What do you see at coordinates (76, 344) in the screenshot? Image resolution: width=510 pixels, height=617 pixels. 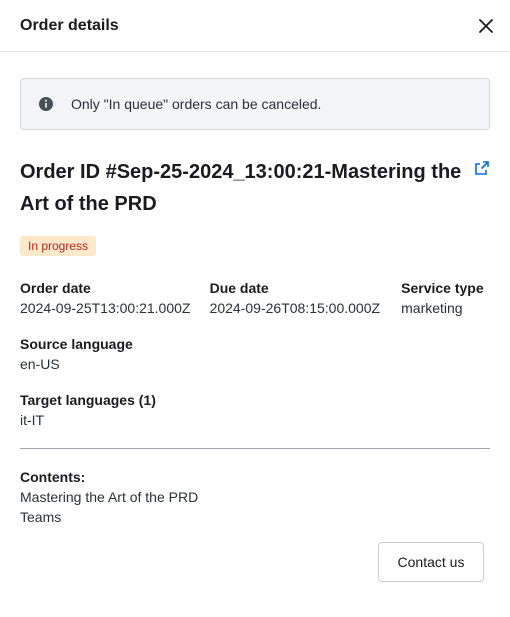 I see `source-language-label: Source language` at bounding box center [76, 344].